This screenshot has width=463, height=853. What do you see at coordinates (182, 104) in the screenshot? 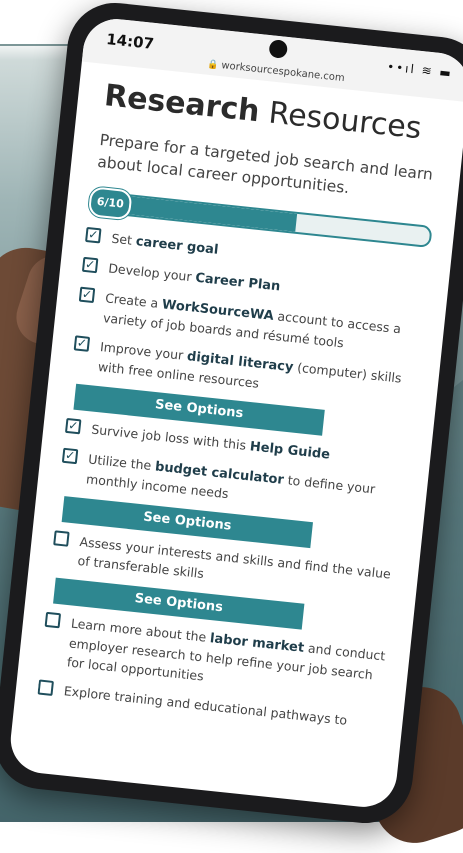
I see `page-title-bold: Research` at bounding box center [182, 104].